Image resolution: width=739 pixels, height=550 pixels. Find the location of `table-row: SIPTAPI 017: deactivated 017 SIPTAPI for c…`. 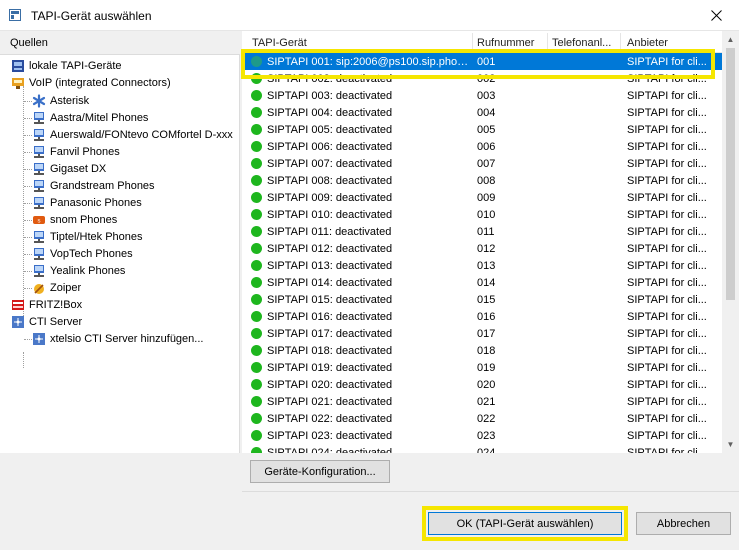

table-row: SIPTAPI 017: deactivated 017 SIPTAPI for c… is located at coordinates (482, 333).